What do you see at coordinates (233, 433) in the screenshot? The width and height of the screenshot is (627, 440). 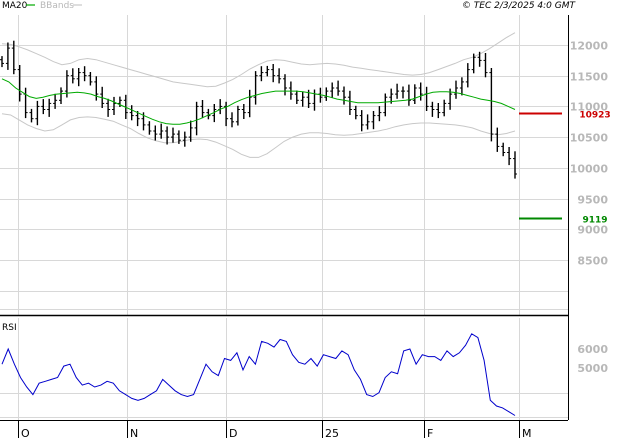 I see `date-label: D` at bounding box center [233, 433].